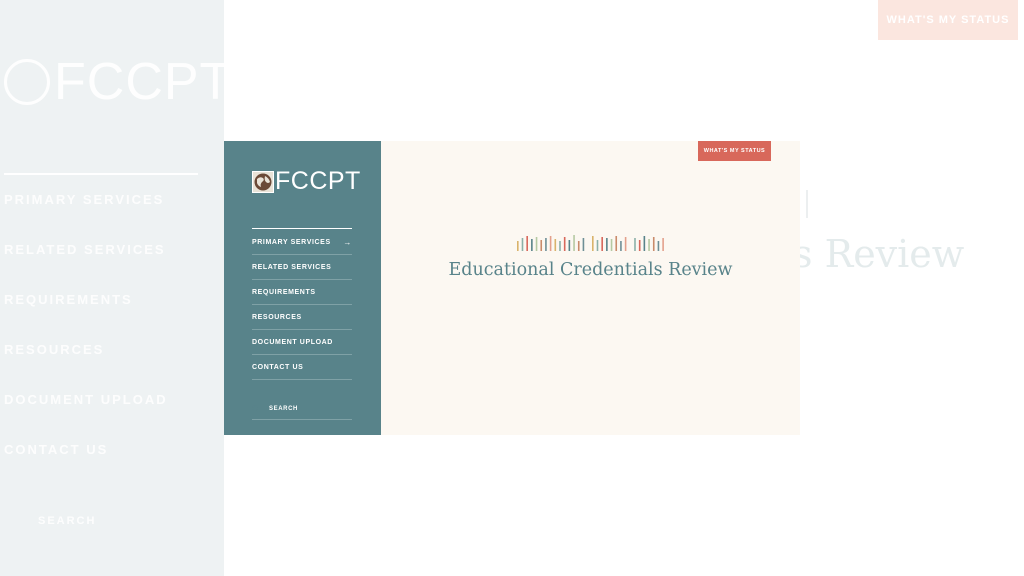  I want to click on nav-item-label: REQUIREMENTS, so click(284, 292).